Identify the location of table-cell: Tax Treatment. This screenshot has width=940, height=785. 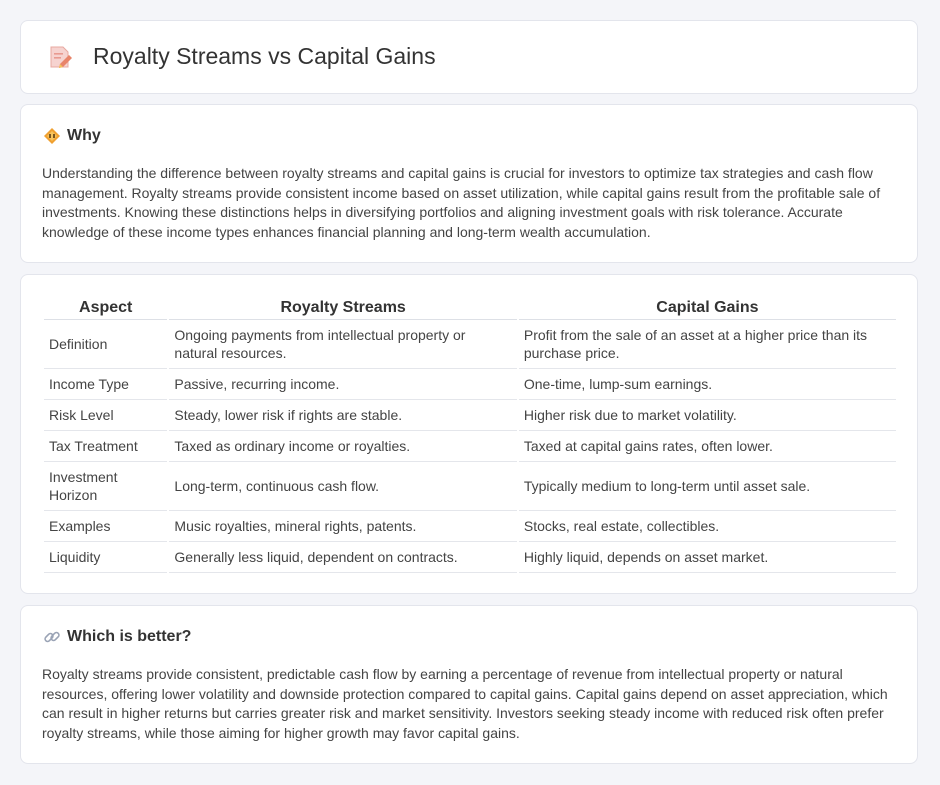
(106, 446).